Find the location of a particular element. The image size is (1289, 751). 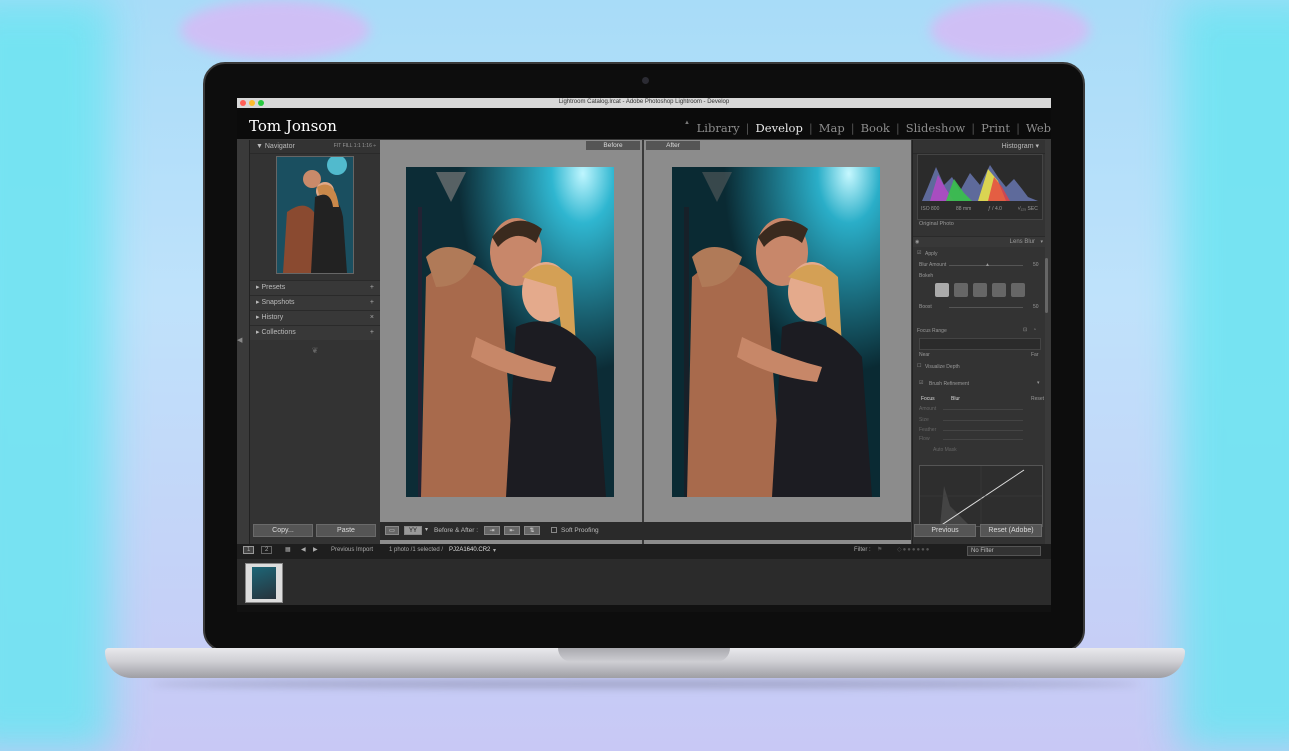

presets-section: ▸ Presets + is located at coordinates (315, 287).